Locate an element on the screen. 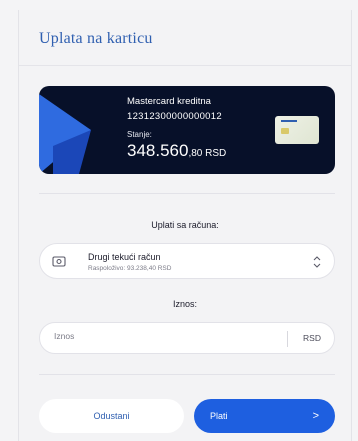 The width and height of the screenshot is (358, 441). cancel-button-label: Odustani is located at coordinates (111, 416).